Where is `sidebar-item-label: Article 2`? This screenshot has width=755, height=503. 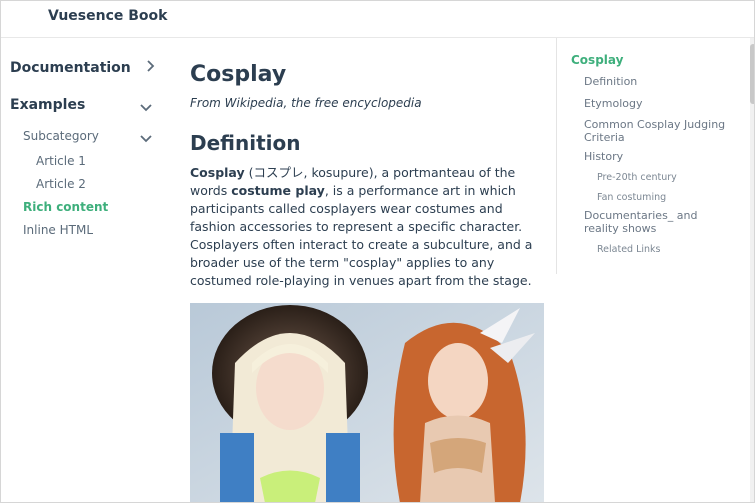
sidebar-item-label: Article 2 is located at coordinates (61, 184).